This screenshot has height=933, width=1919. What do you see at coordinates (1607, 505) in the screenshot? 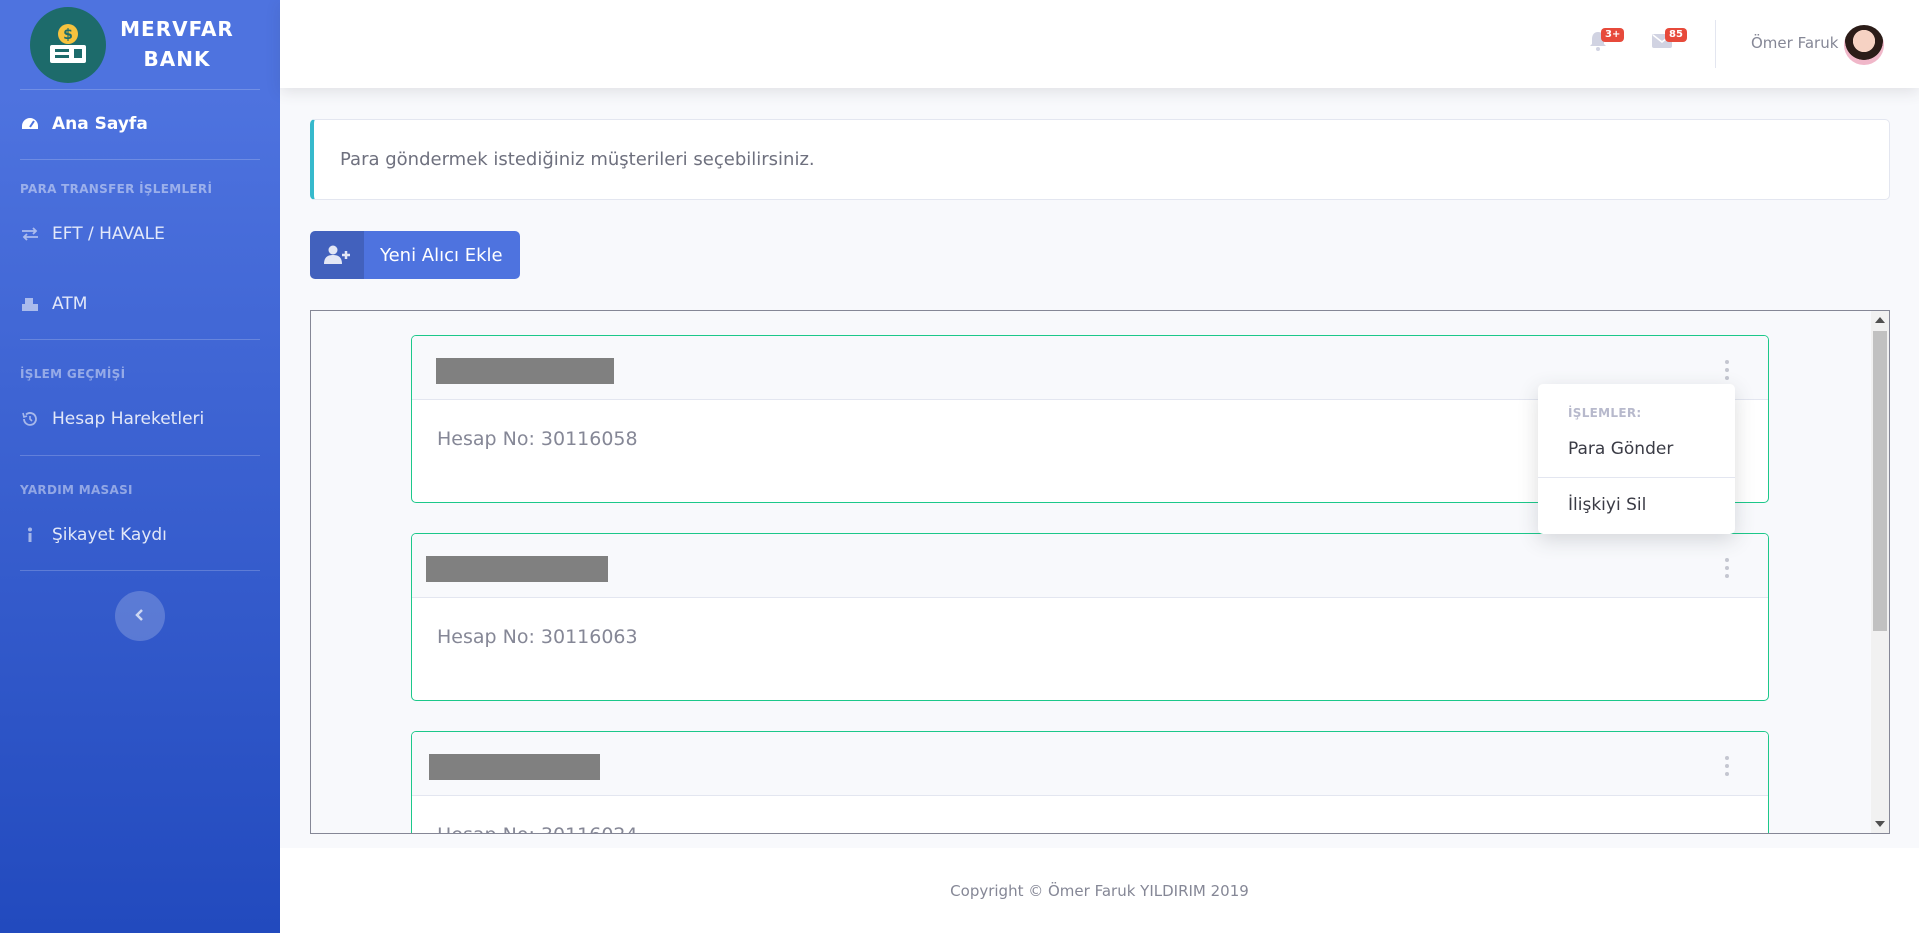
I see `delete-relation-menu-item: İlişkiyi Sil` at bounding box center [1607, 505].